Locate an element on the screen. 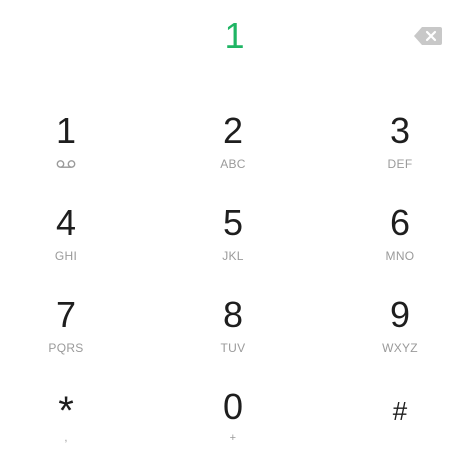 The height and width of the screenshot is (453, 469). key-8: 8 TUV is located at coordinates (233, 341).